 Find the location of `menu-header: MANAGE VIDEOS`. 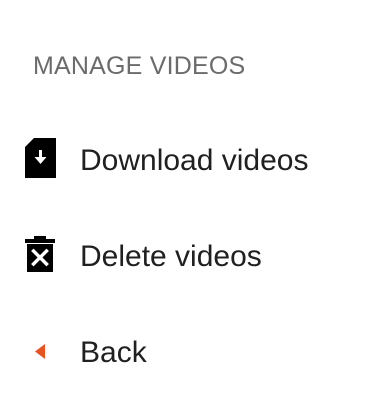

menu-header: MANAGE VIDEOS is located at coordinates (139, 66).